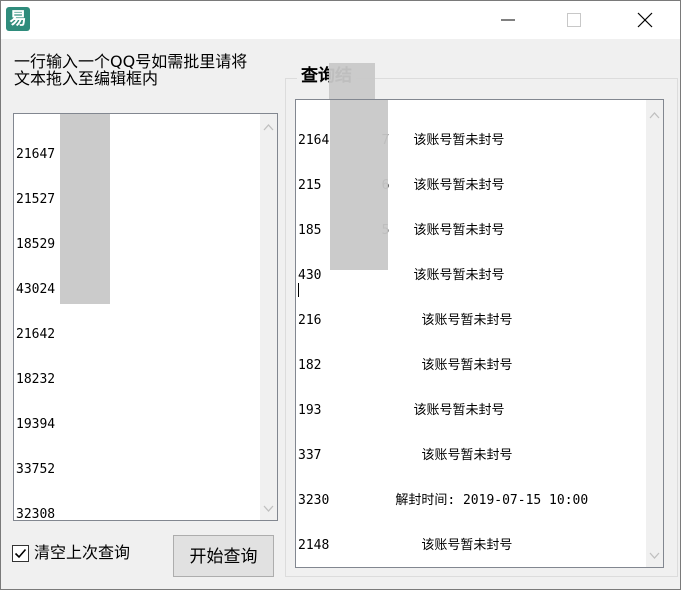 The width and height of the screenshot is (681, 590). Describe the element at coordinates (310, 320) in the screenshot. I see `result-id: 216` at that location.